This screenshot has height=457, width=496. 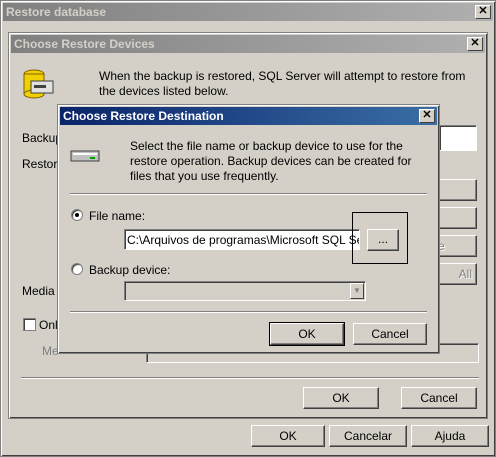 I want to click on file-name-radio, so click(x=77, y=215).